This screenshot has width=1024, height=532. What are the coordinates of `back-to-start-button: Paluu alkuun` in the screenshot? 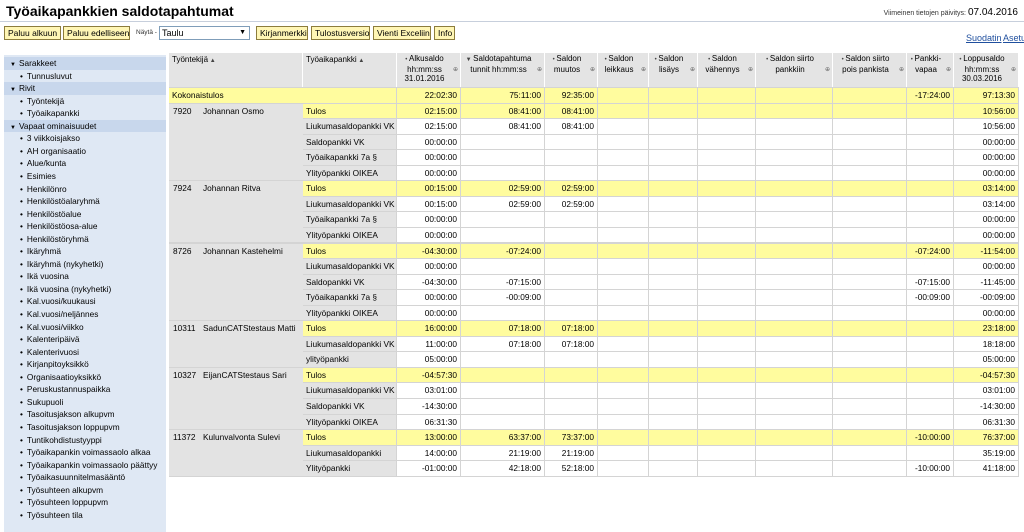 It's located at (32, 33).